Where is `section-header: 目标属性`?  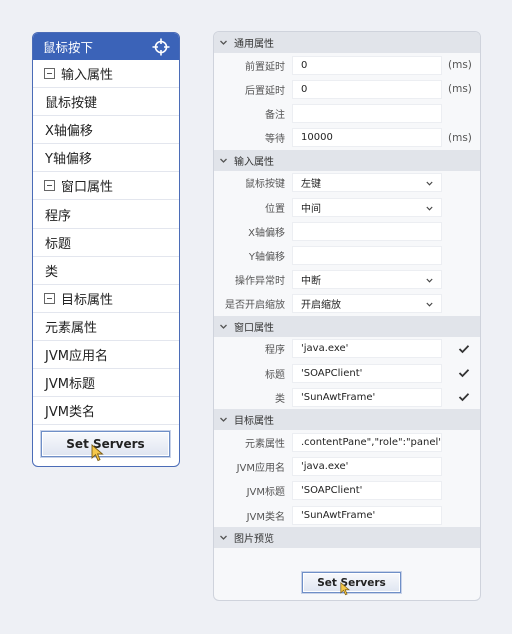 section-header: 目标属性 is located at coordinates (347, 420).